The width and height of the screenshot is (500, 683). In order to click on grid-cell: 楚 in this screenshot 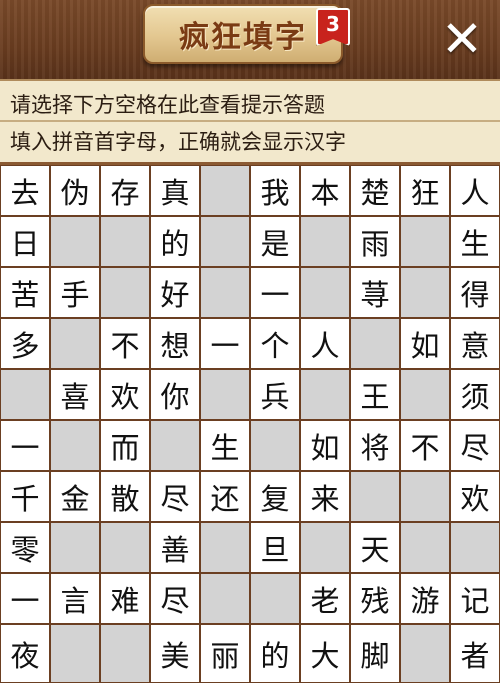, I will do `click(375, 190)`.